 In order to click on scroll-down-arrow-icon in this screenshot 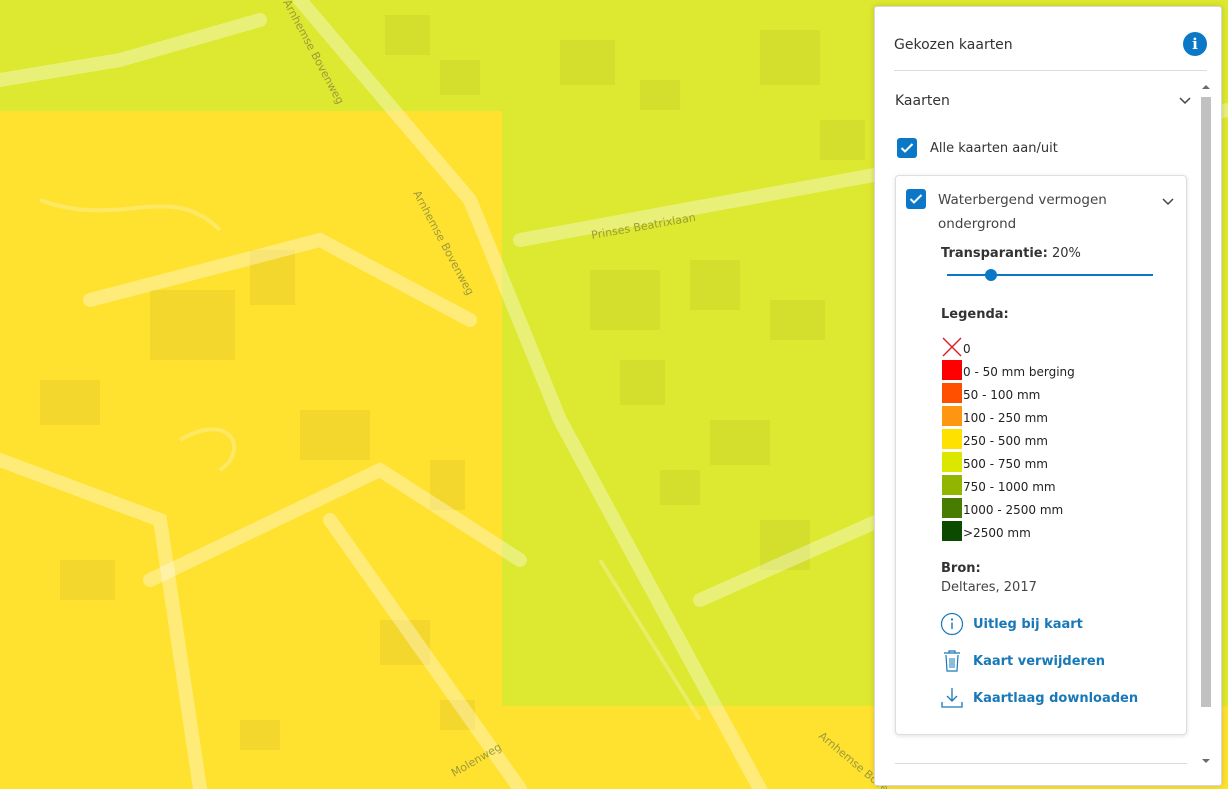, I will do `click(1206, 761)`.